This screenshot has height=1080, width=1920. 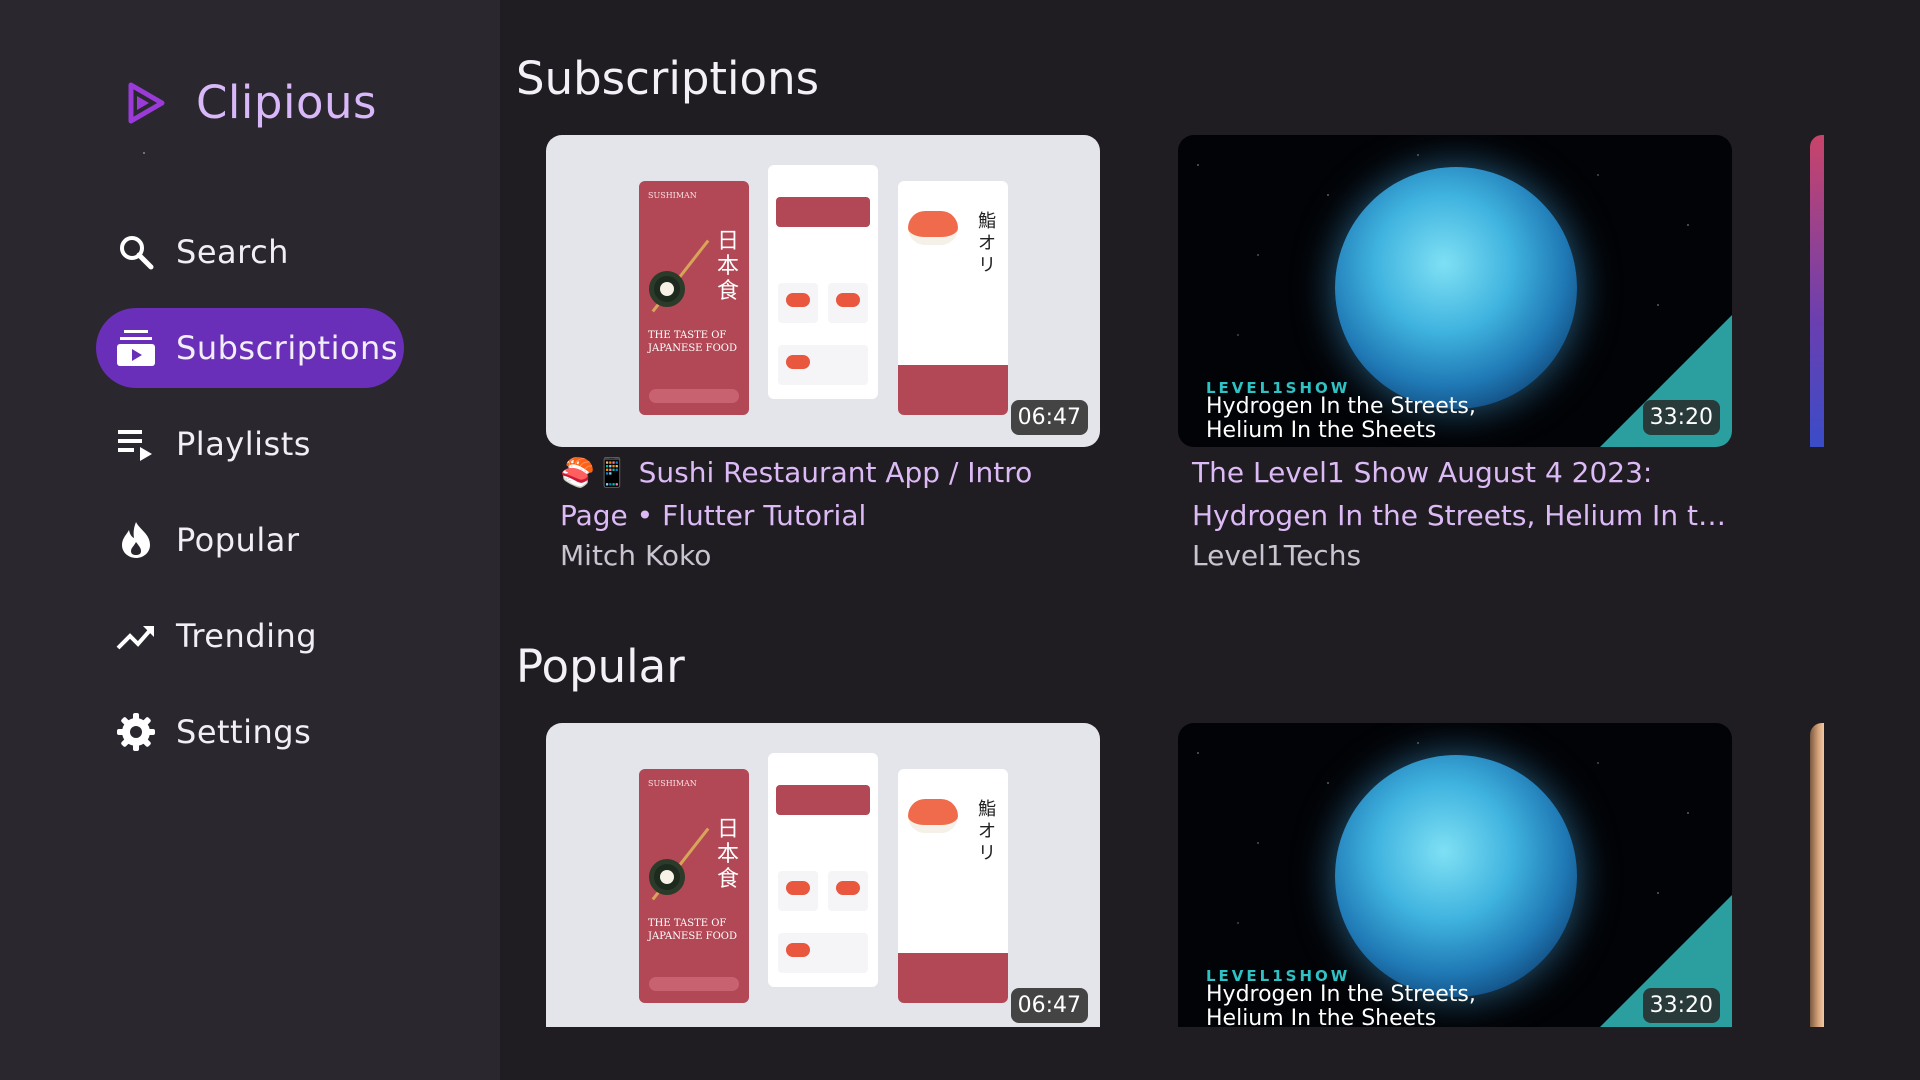 I want to click on sidebar-item-label: Subscriptions, so click(x=287, y=348).